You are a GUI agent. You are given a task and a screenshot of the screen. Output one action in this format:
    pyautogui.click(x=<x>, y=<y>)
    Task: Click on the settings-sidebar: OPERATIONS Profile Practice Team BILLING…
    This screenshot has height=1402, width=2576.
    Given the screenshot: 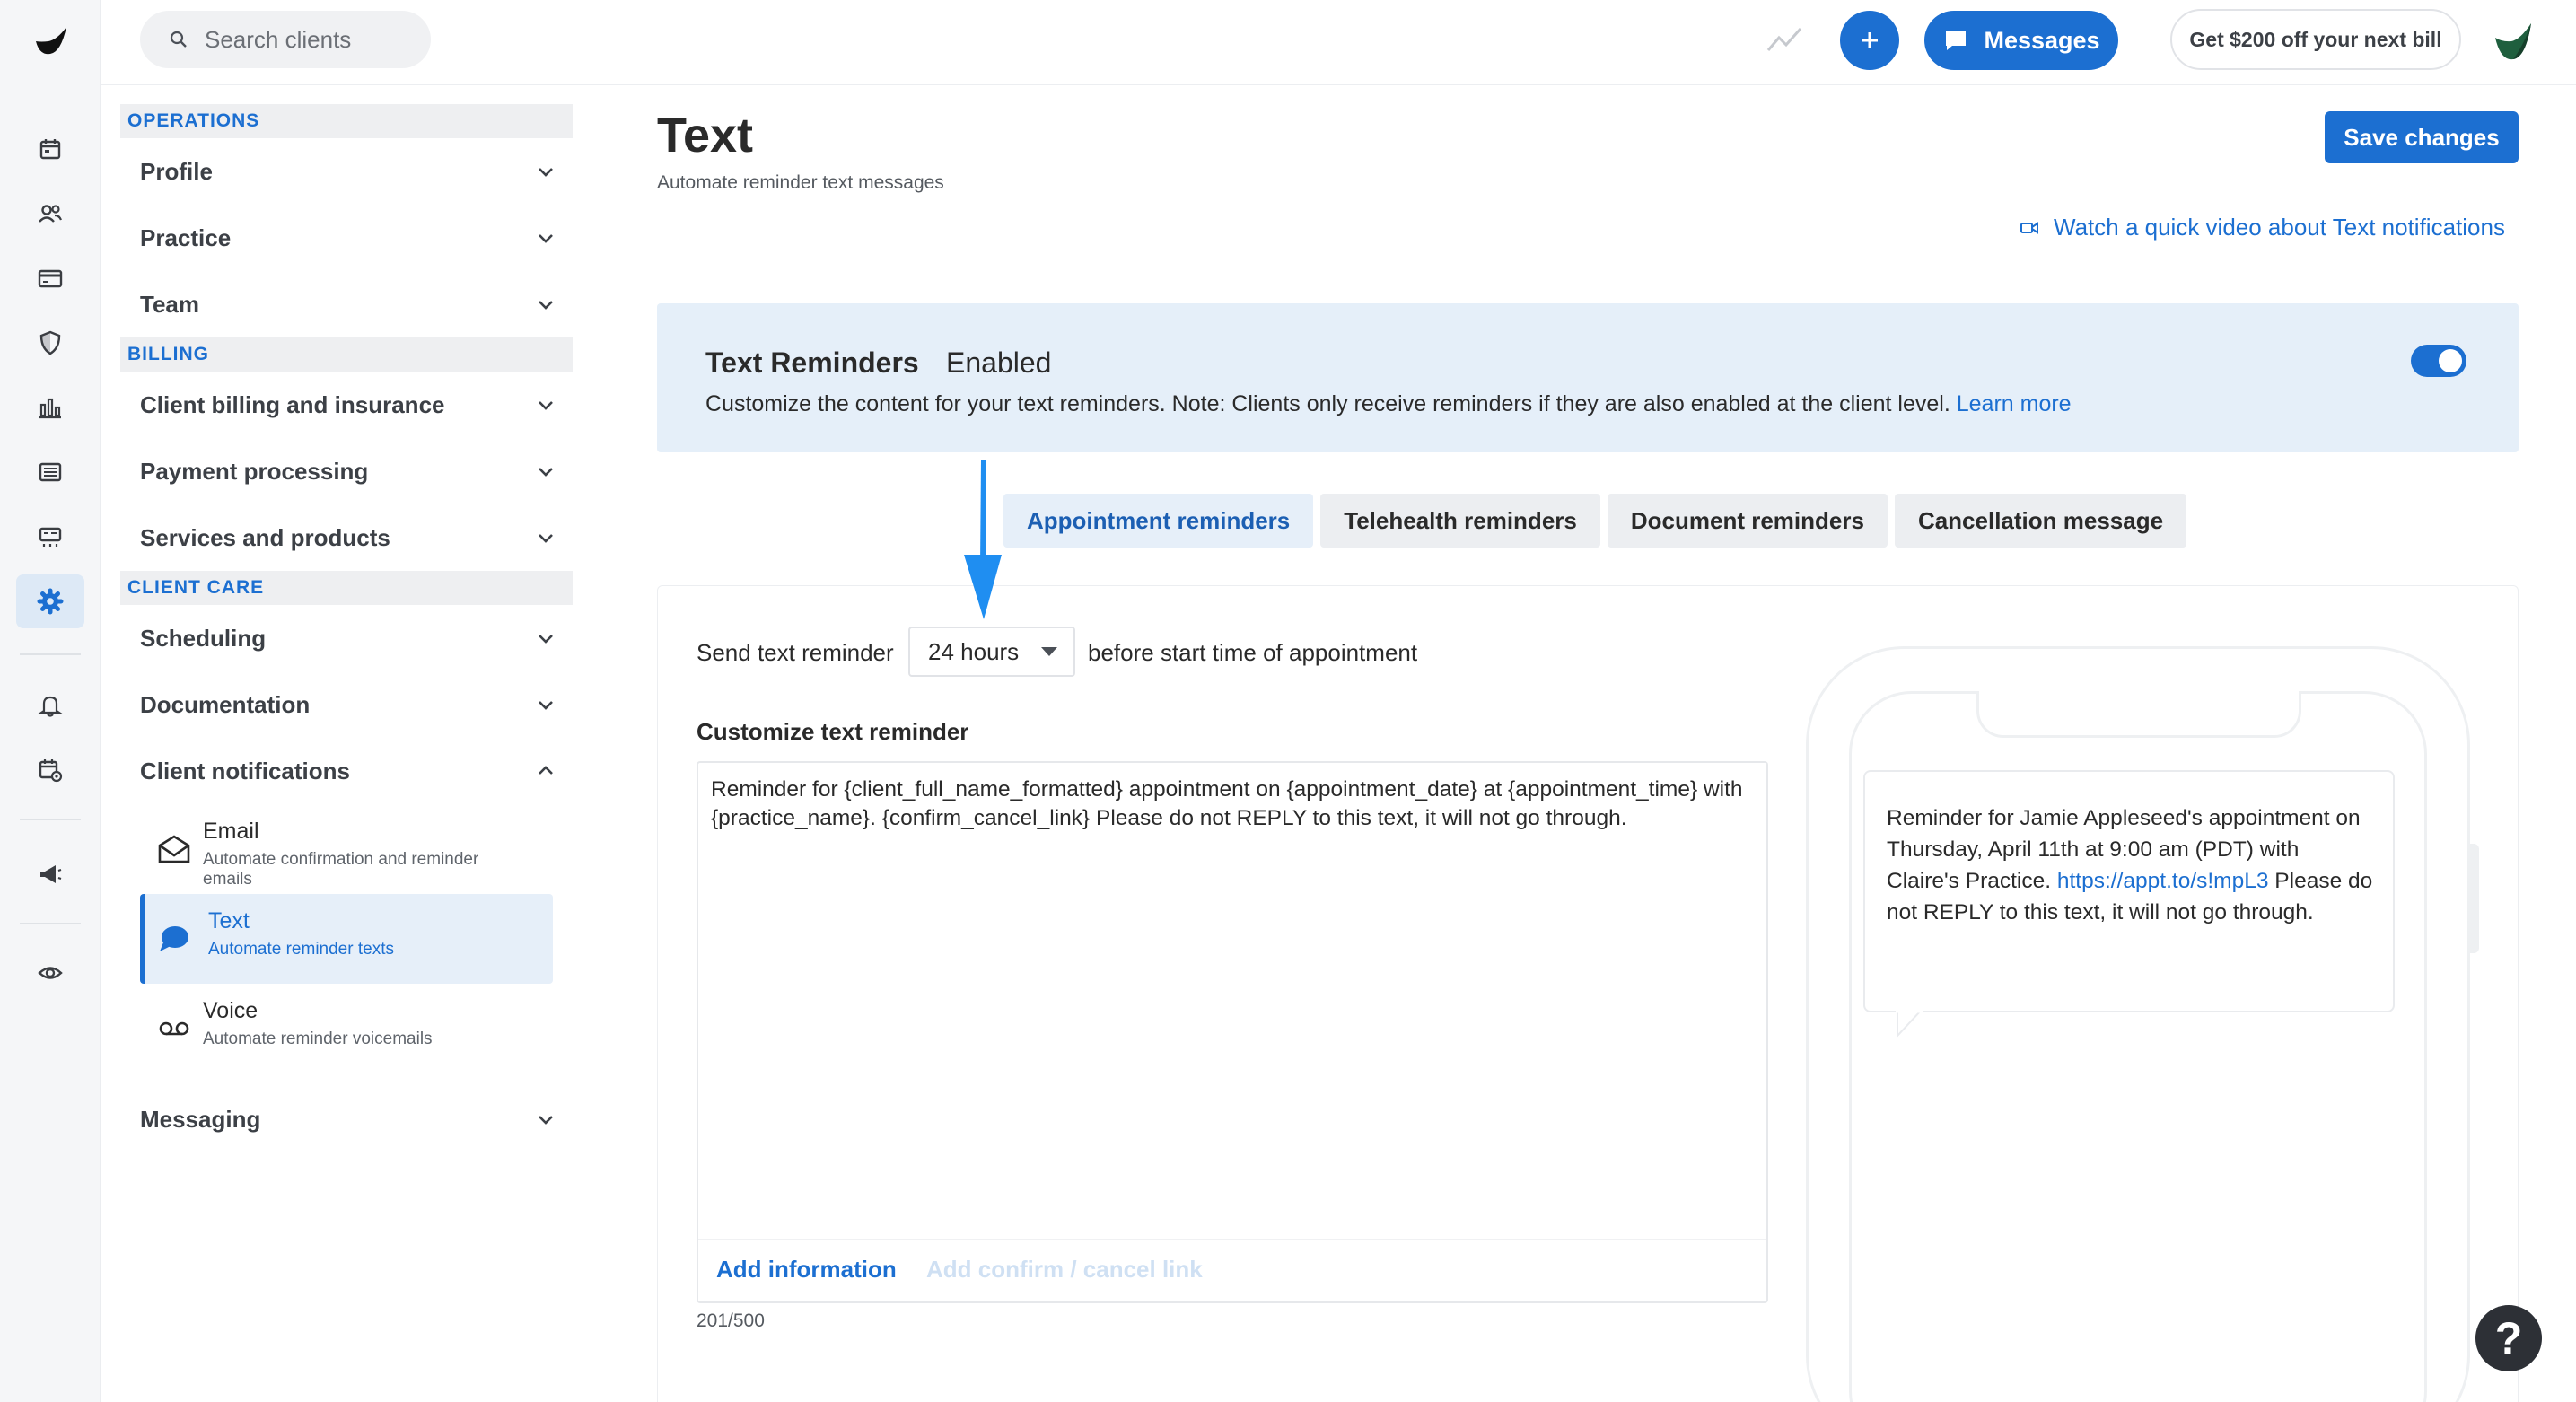 What is the action you would take?
    pyautogui.click(x=346, y=628)
    